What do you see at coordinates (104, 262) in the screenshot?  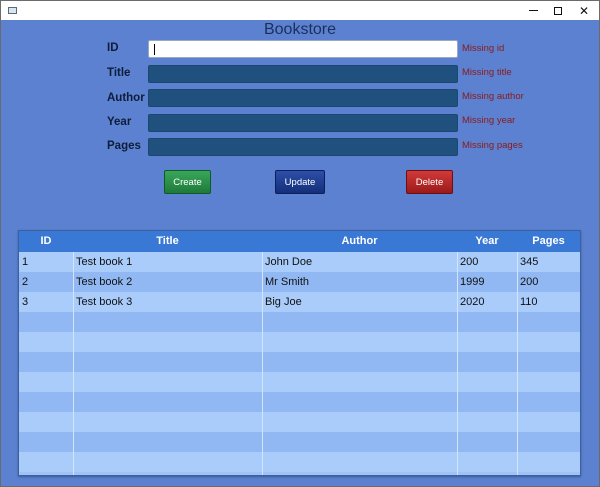 I see `cell-title: Test book 1` at bounding box center [104, 262].